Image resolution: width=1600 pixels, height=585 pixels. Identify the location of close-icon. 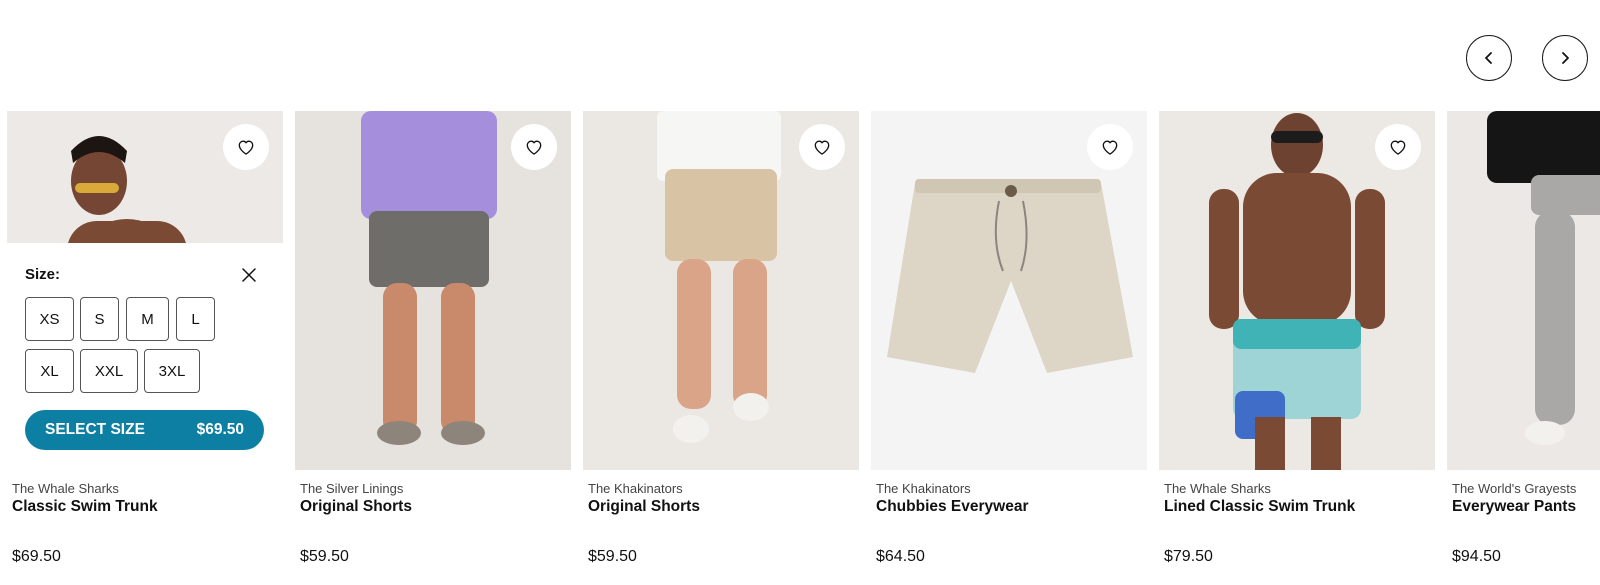
(249, 275).